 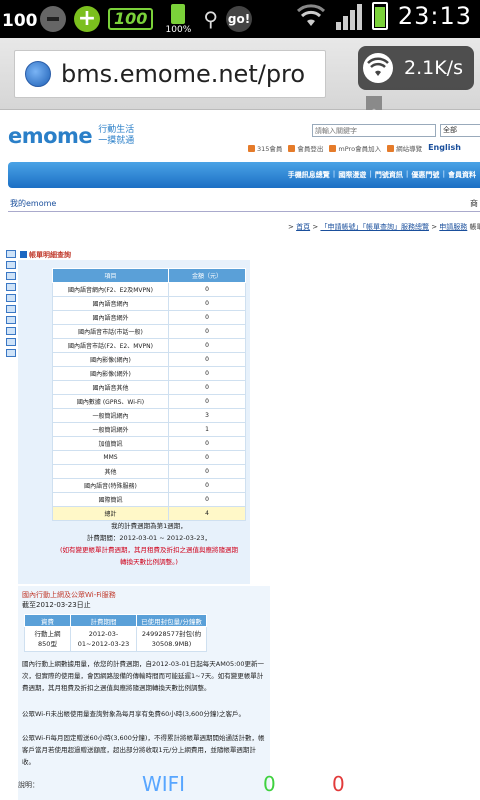 What do you see at coordinates (110, 415) in the screenshot?
I see `fee-item: 一般簡訊網內` at bounding box center [110, 415].